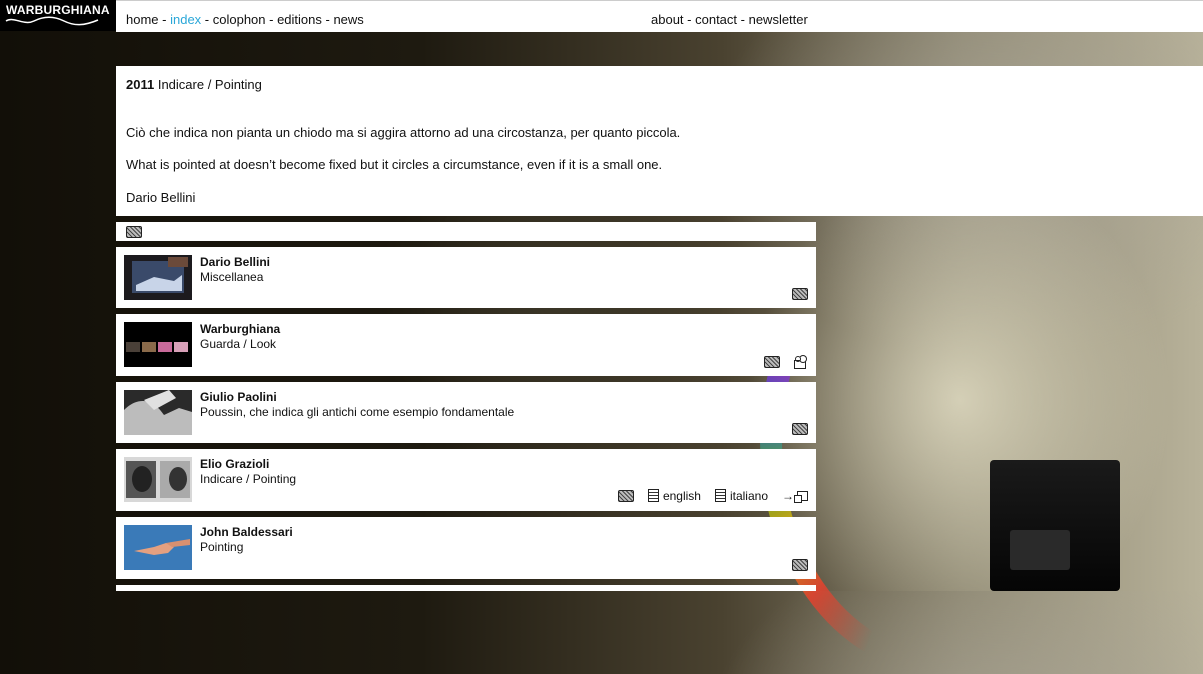 The image size is (1203, 674). Describe the element at coordinates (239, 19) in the screenshot. I see `nav-colophon: colophon` at that location.